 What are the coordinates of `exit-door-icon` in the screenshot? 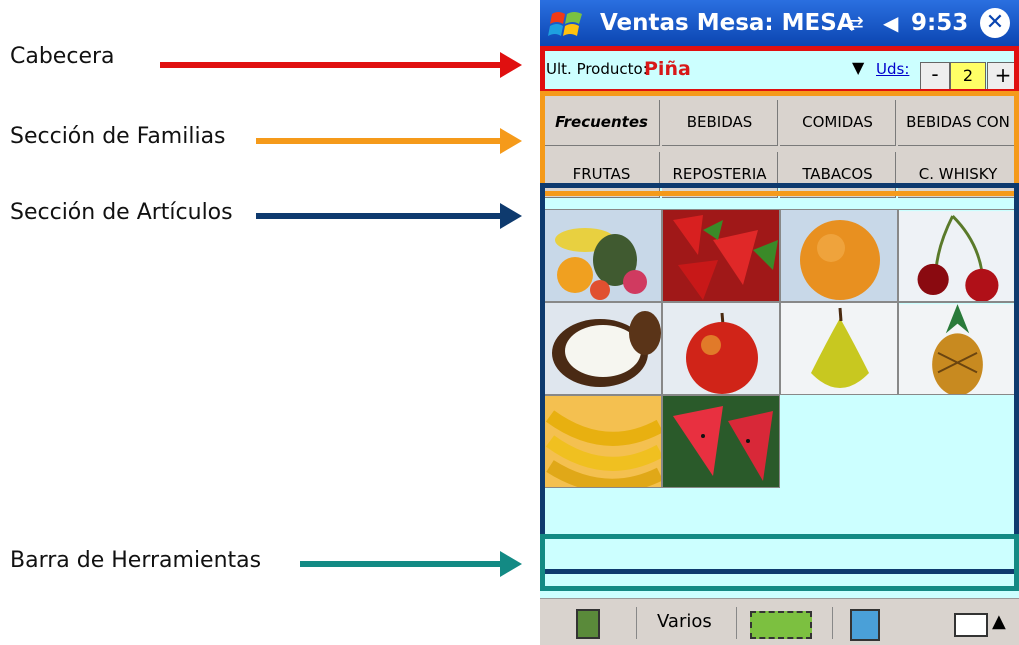 It's located at (588, 624).